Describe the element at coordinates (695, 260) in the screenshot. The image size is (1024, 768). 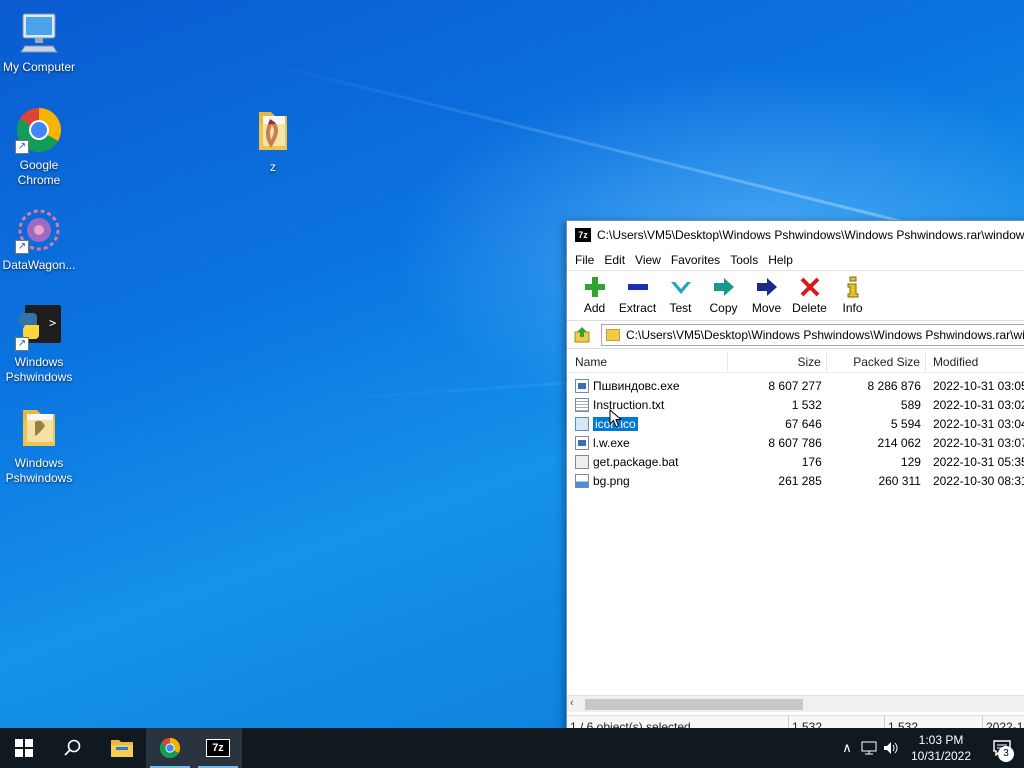
I see `menu-favorites: Favorites` at that location.